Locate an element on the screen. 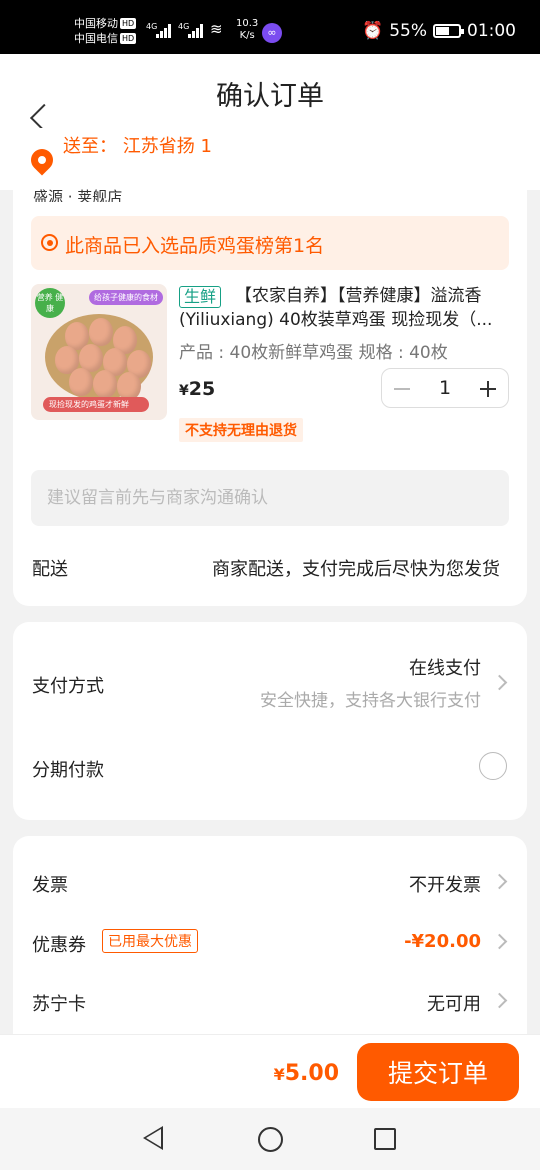  nav-back-icon is located at coordinates (153, 1138).